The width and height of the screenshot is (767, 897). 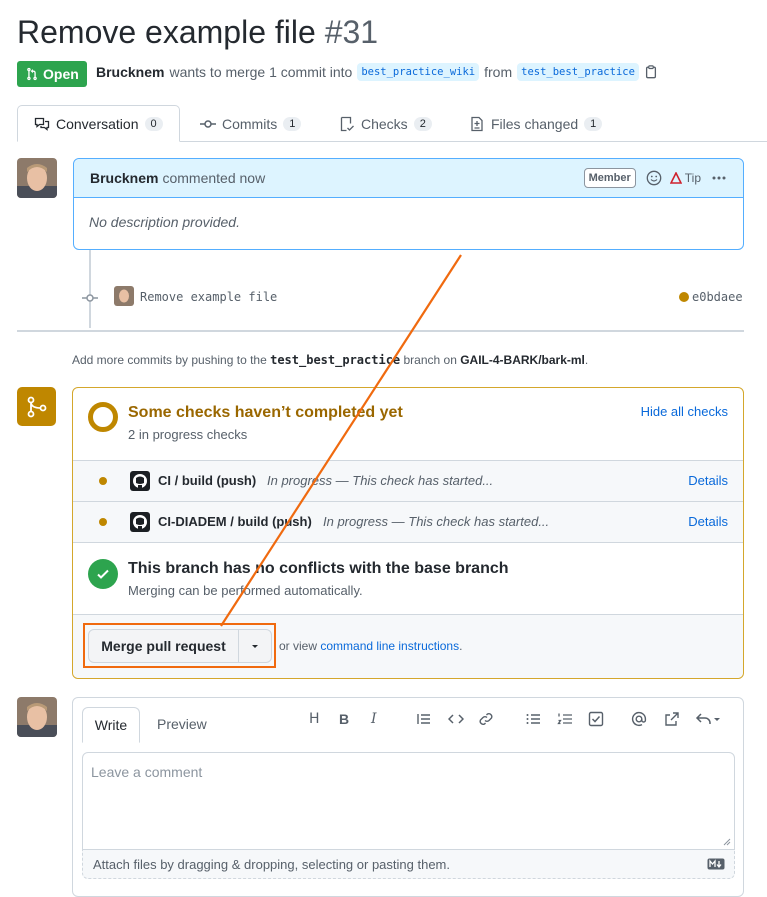 I want to click on avatar, so click(x=37, y=717).